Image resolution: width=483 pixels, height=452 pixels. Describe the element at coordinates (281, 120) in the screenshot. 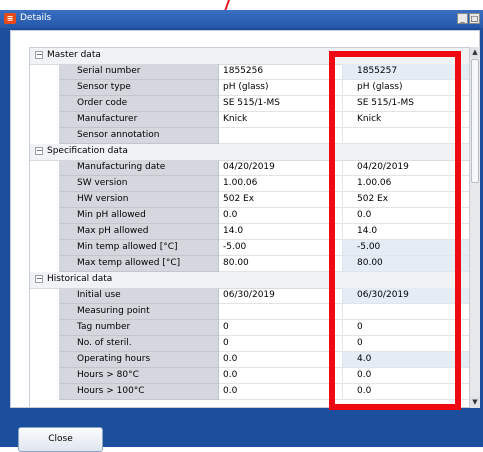

I see `sensor-1-value: Knick` at that location.